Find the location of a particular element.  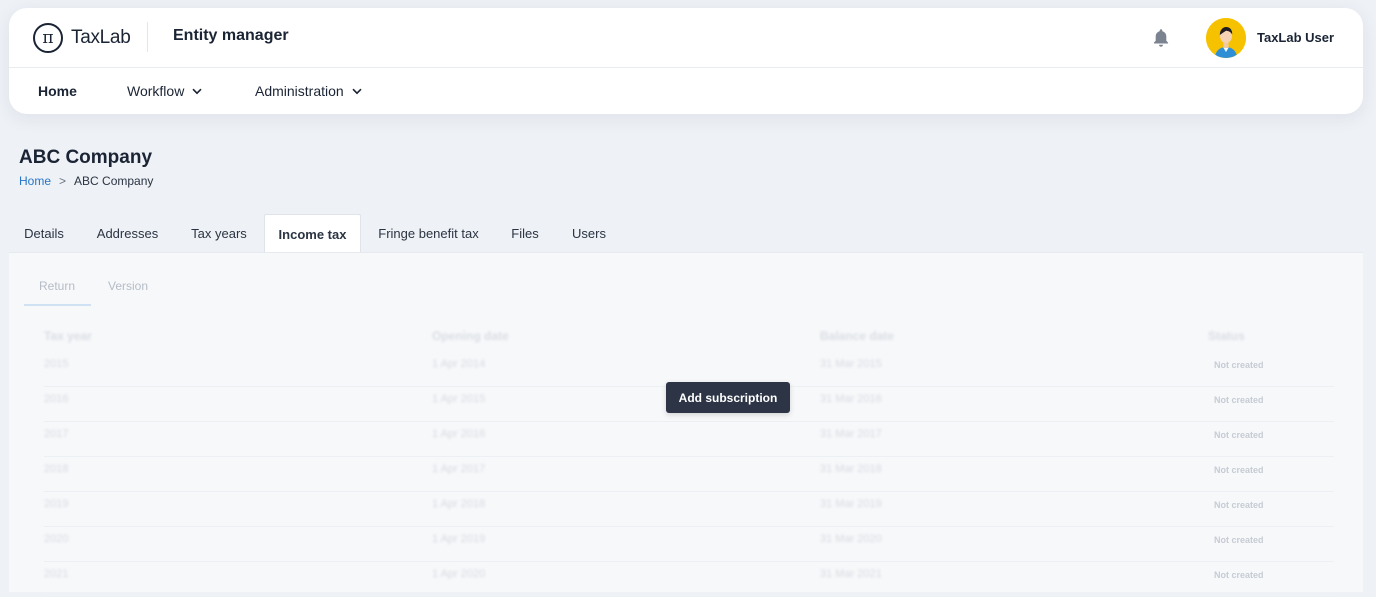

cell-opening-date: 1 Apr 2019 is located at coordinates (459, 539).